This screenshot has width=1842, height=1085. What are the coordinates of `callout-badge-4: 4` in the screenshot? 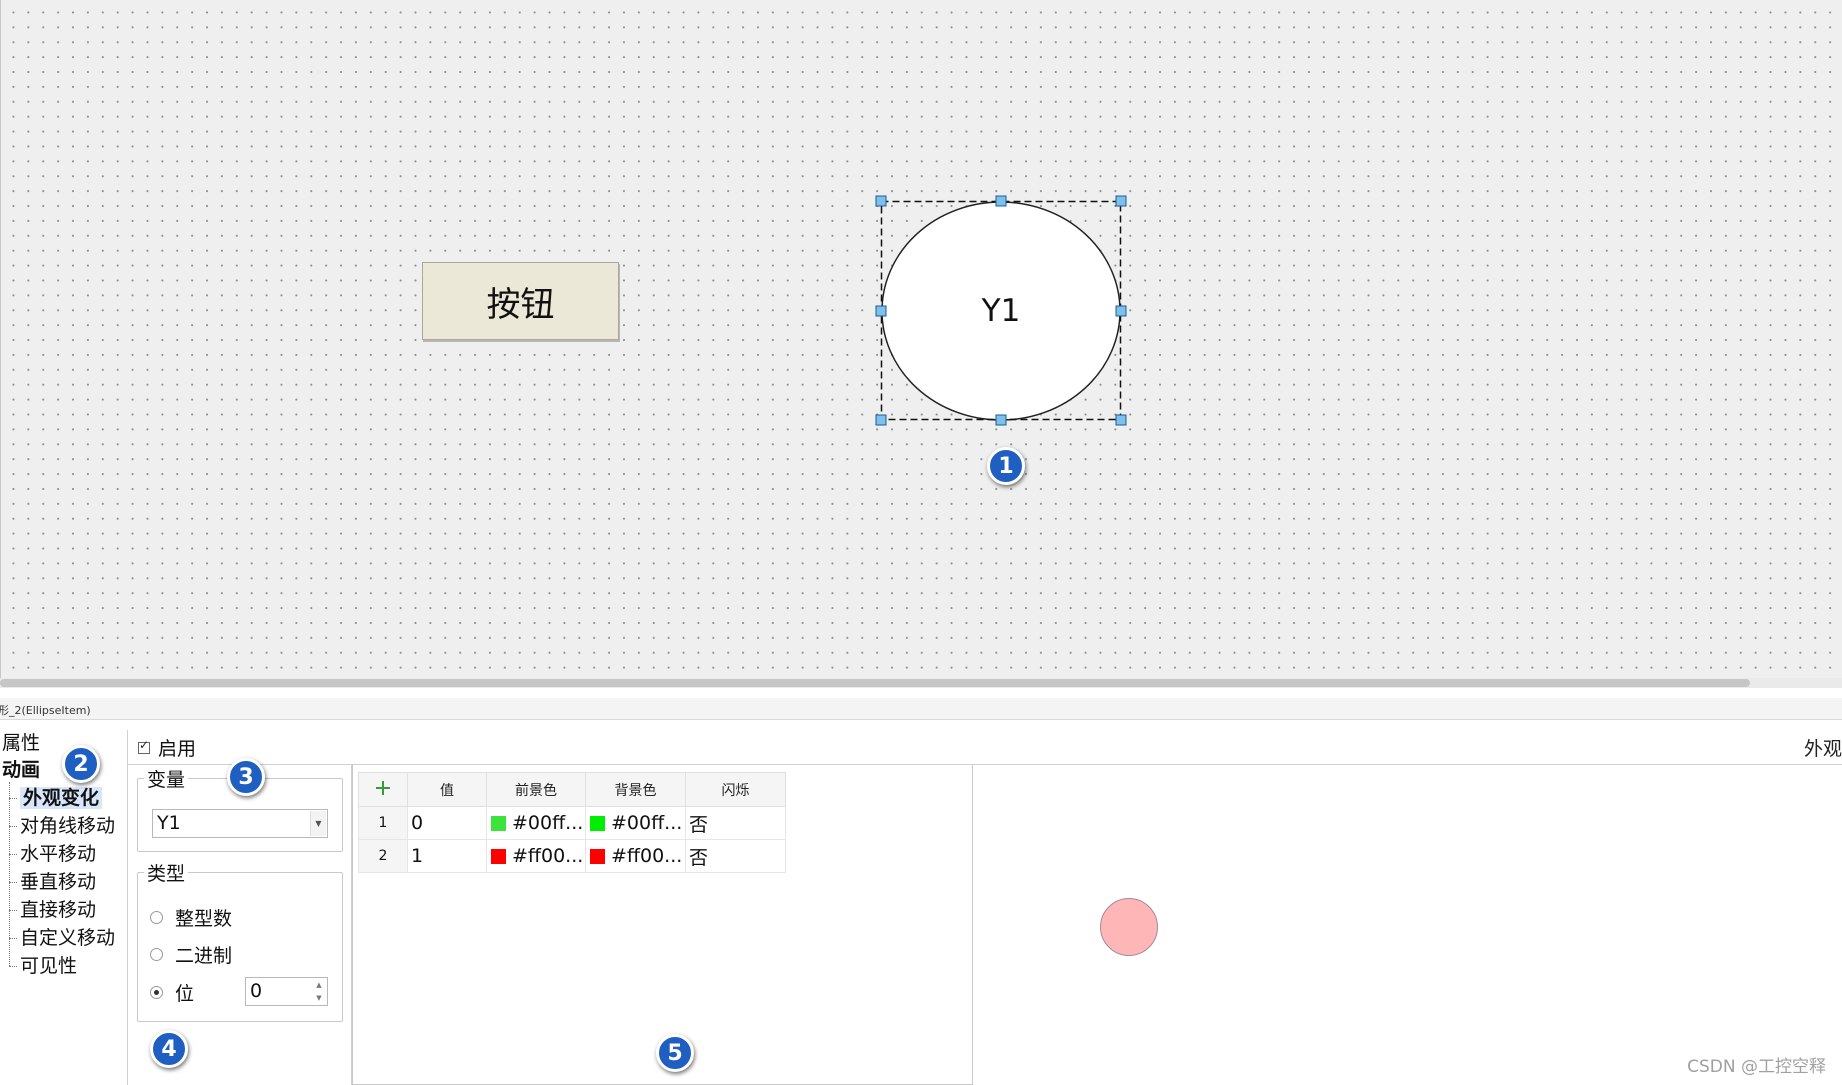 It's located at (169, 1049).